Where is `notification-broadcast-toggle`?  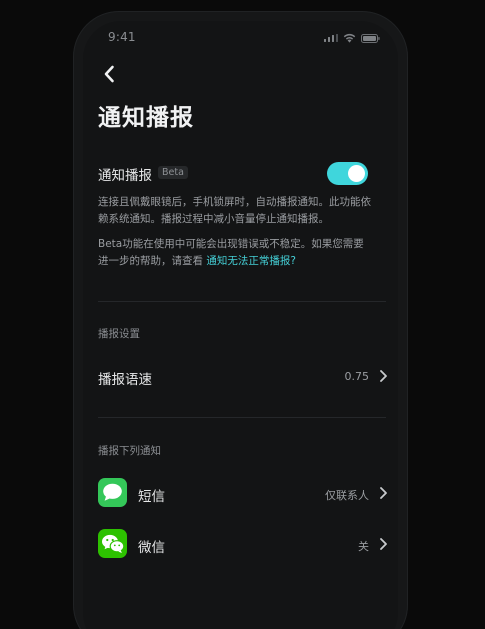 notification-broadcast-toggle is located at coordinates (347, 173).